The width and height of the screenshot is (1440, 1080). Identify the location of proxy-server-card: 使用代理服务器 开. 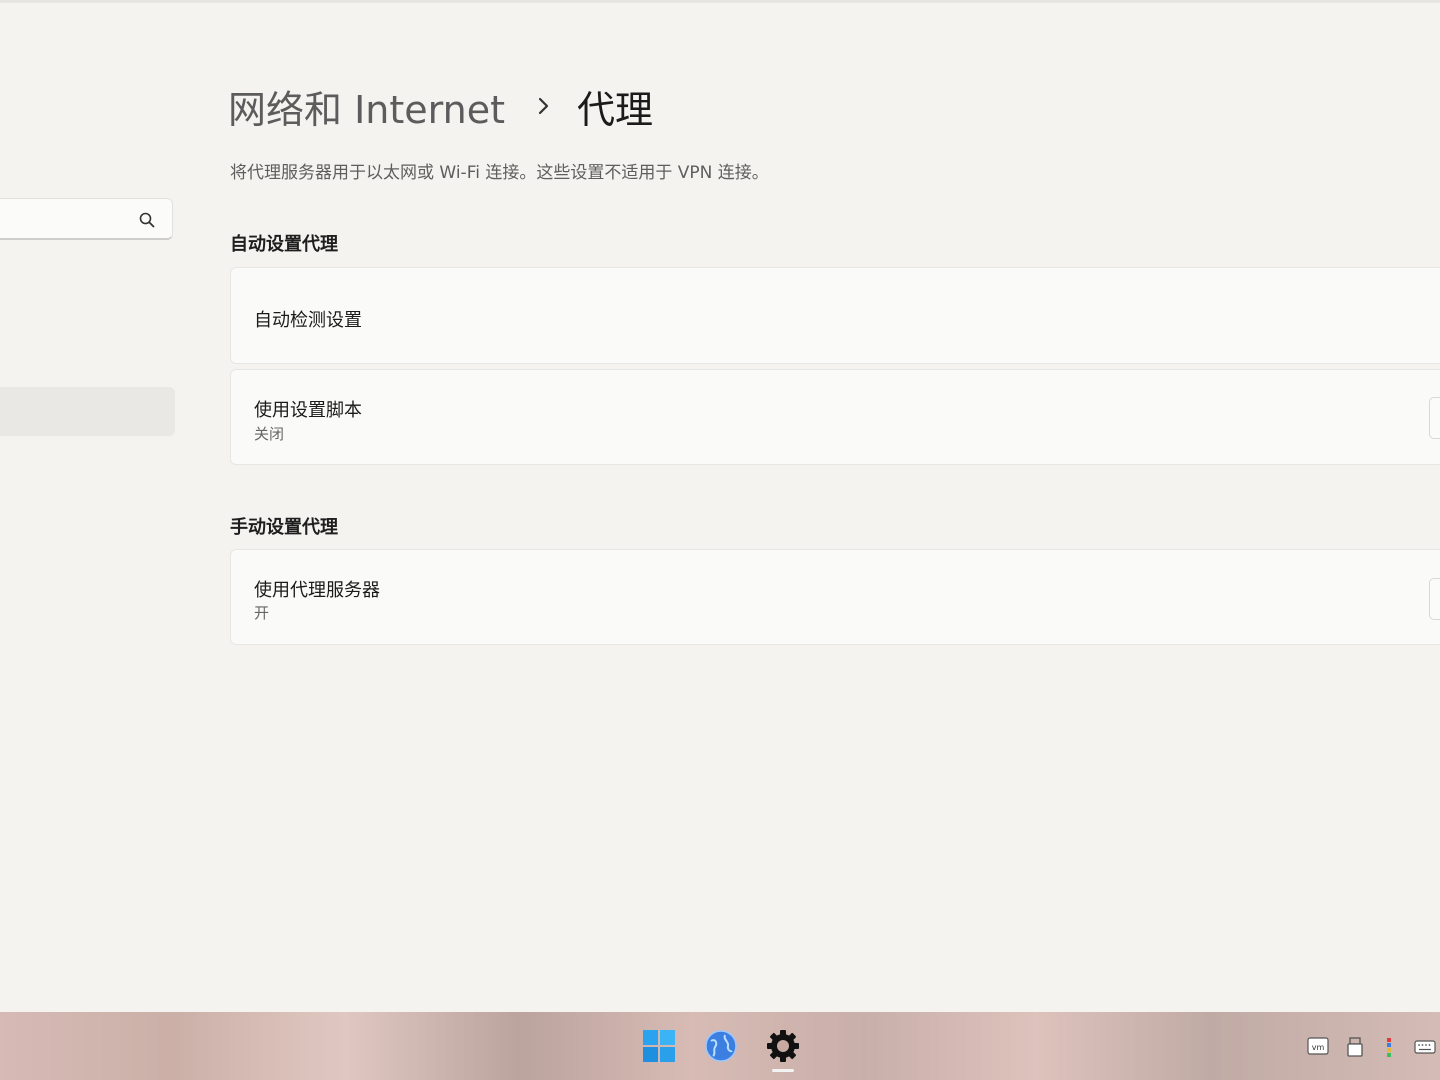
(835, 597).